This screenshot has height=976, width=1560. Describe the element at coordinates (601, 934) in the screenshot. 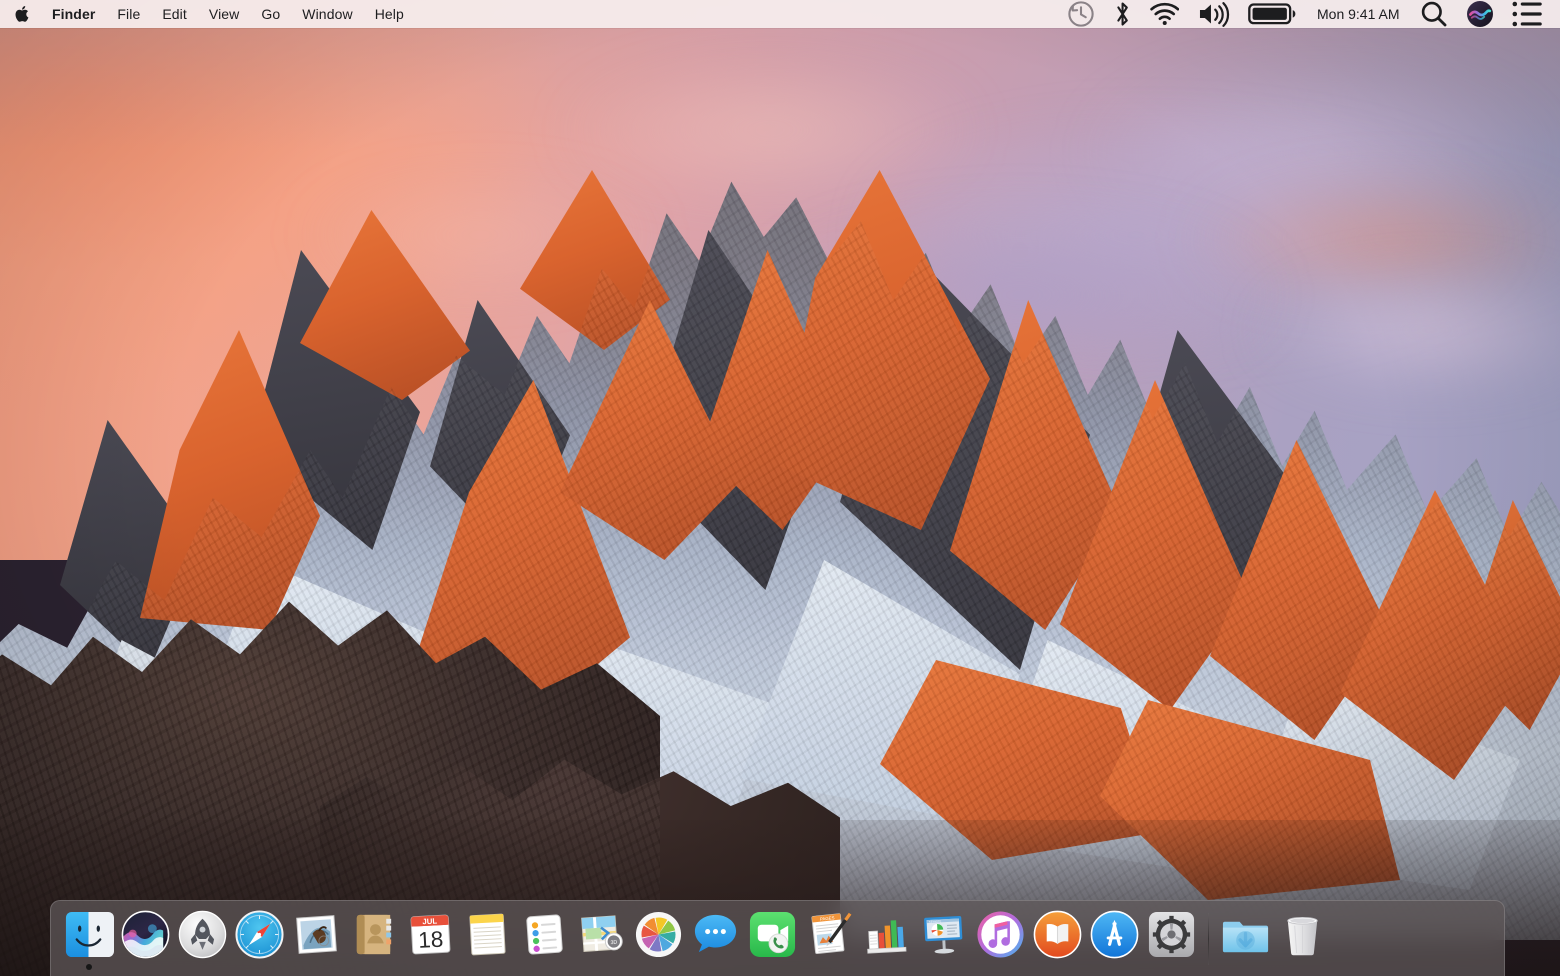

I see `maps-icon: 3D` at that location.